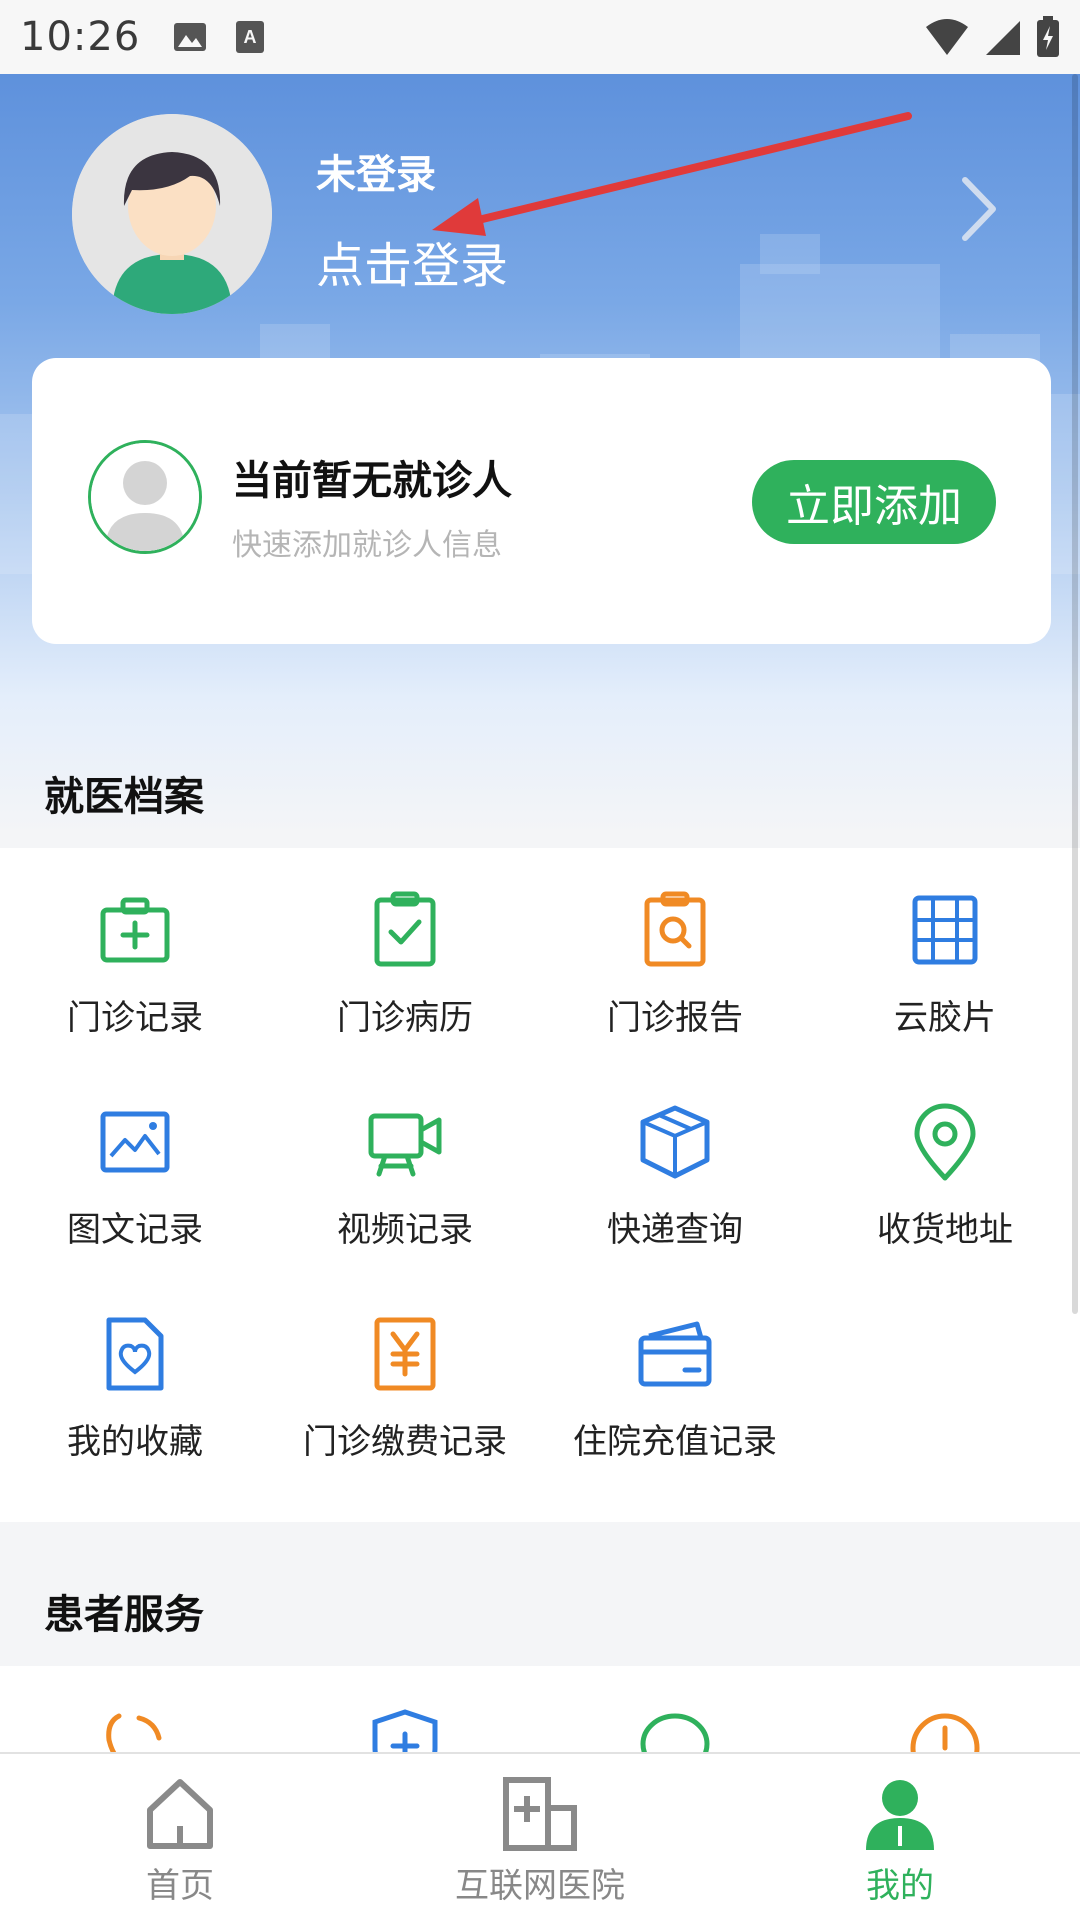  What do you see at coordinates (675, 1730) in the screenshot?
I see `chat-icon` at bounding box center [675, 1730].